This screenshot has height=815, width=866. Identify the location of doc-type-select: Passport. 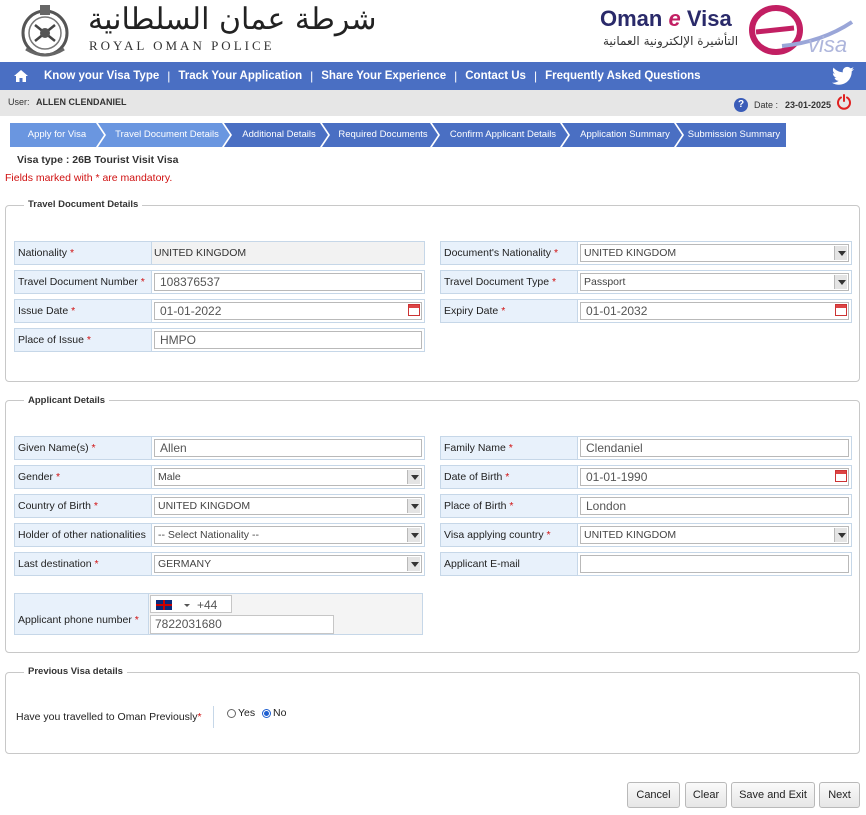
(714, 282).